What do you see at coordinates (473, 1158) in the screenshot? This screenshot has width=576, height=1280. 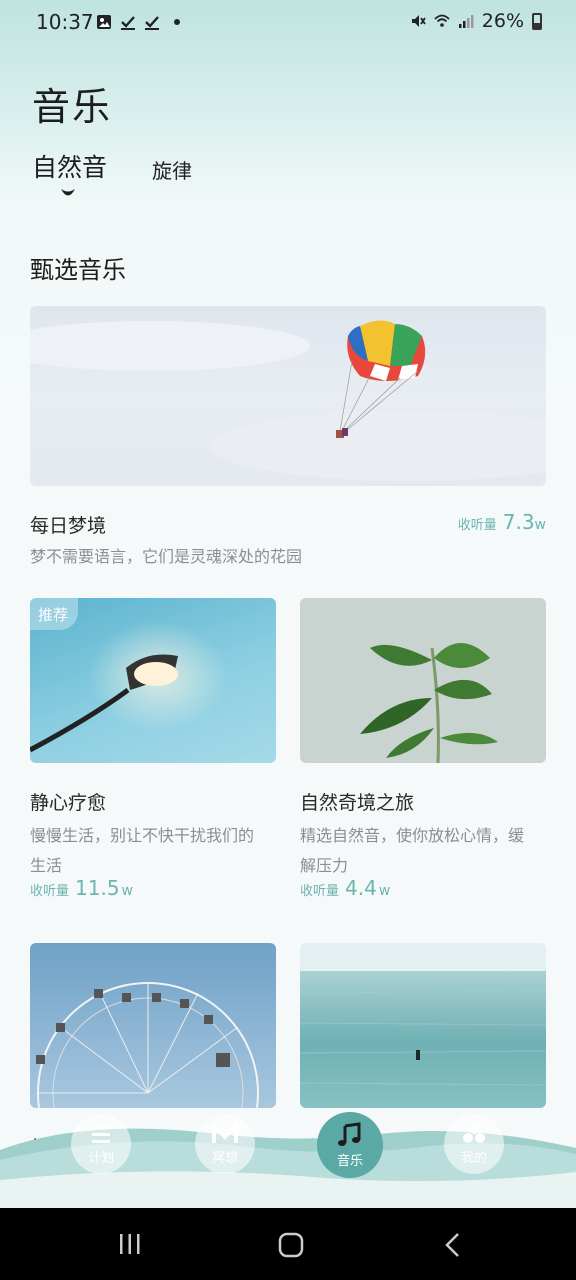 I see `nav-label: 我的` at bounding box center [473, 1158].